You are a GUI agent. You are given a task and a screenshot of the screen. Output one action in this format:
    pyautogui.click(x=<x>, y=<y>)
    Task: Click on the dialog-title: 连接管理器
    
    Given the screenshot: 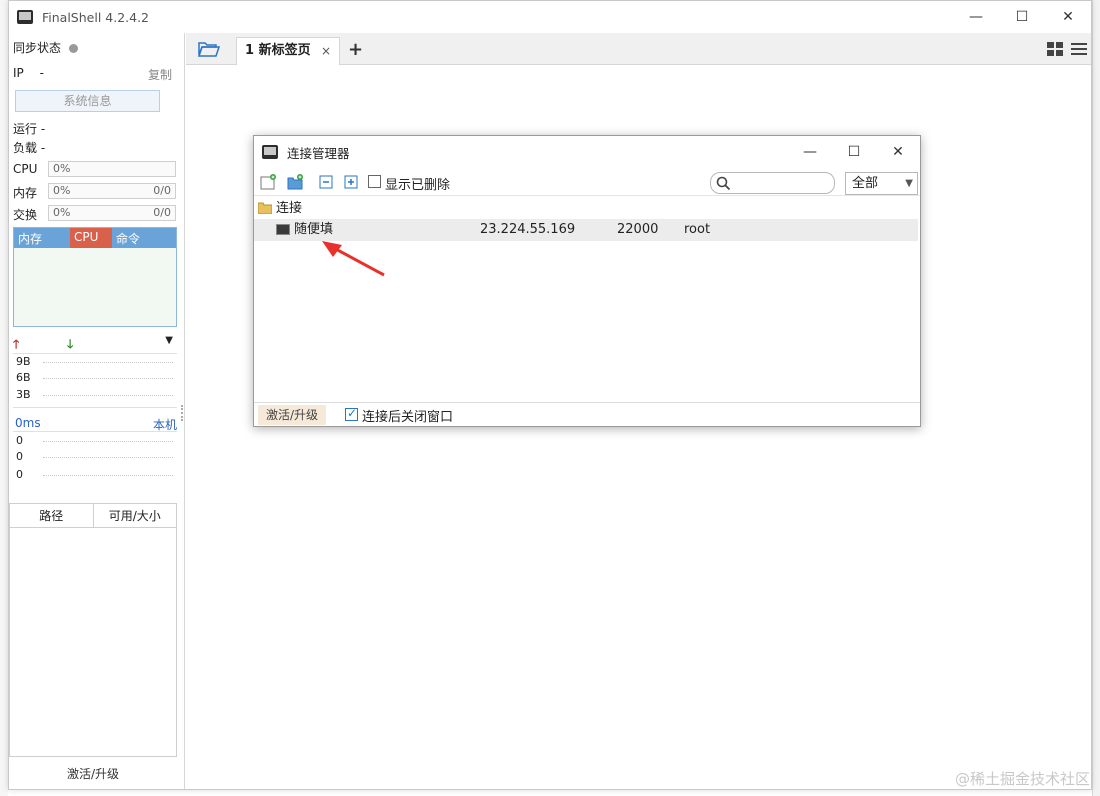 What is the action you would take?
    pyautogui.click(x=318, y=153)
    